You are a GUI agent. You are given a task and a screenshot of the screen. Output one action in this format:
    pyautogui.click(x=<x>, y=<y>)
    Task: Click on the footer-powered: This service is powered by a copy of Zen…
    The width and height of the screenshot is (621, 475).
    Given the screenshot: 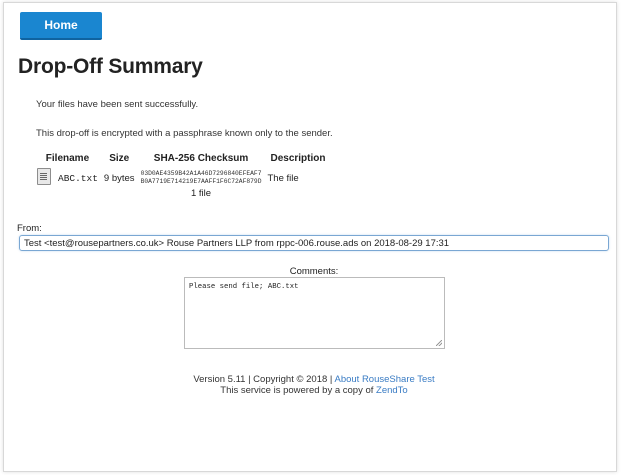 What is the action you would take?
    pyautogui.click(x=314, y=390)
    